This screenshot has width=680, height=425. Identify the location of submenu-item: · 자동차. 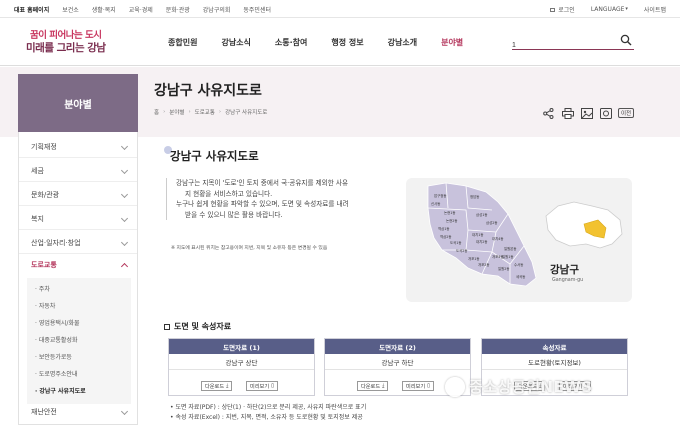
(45, 305).